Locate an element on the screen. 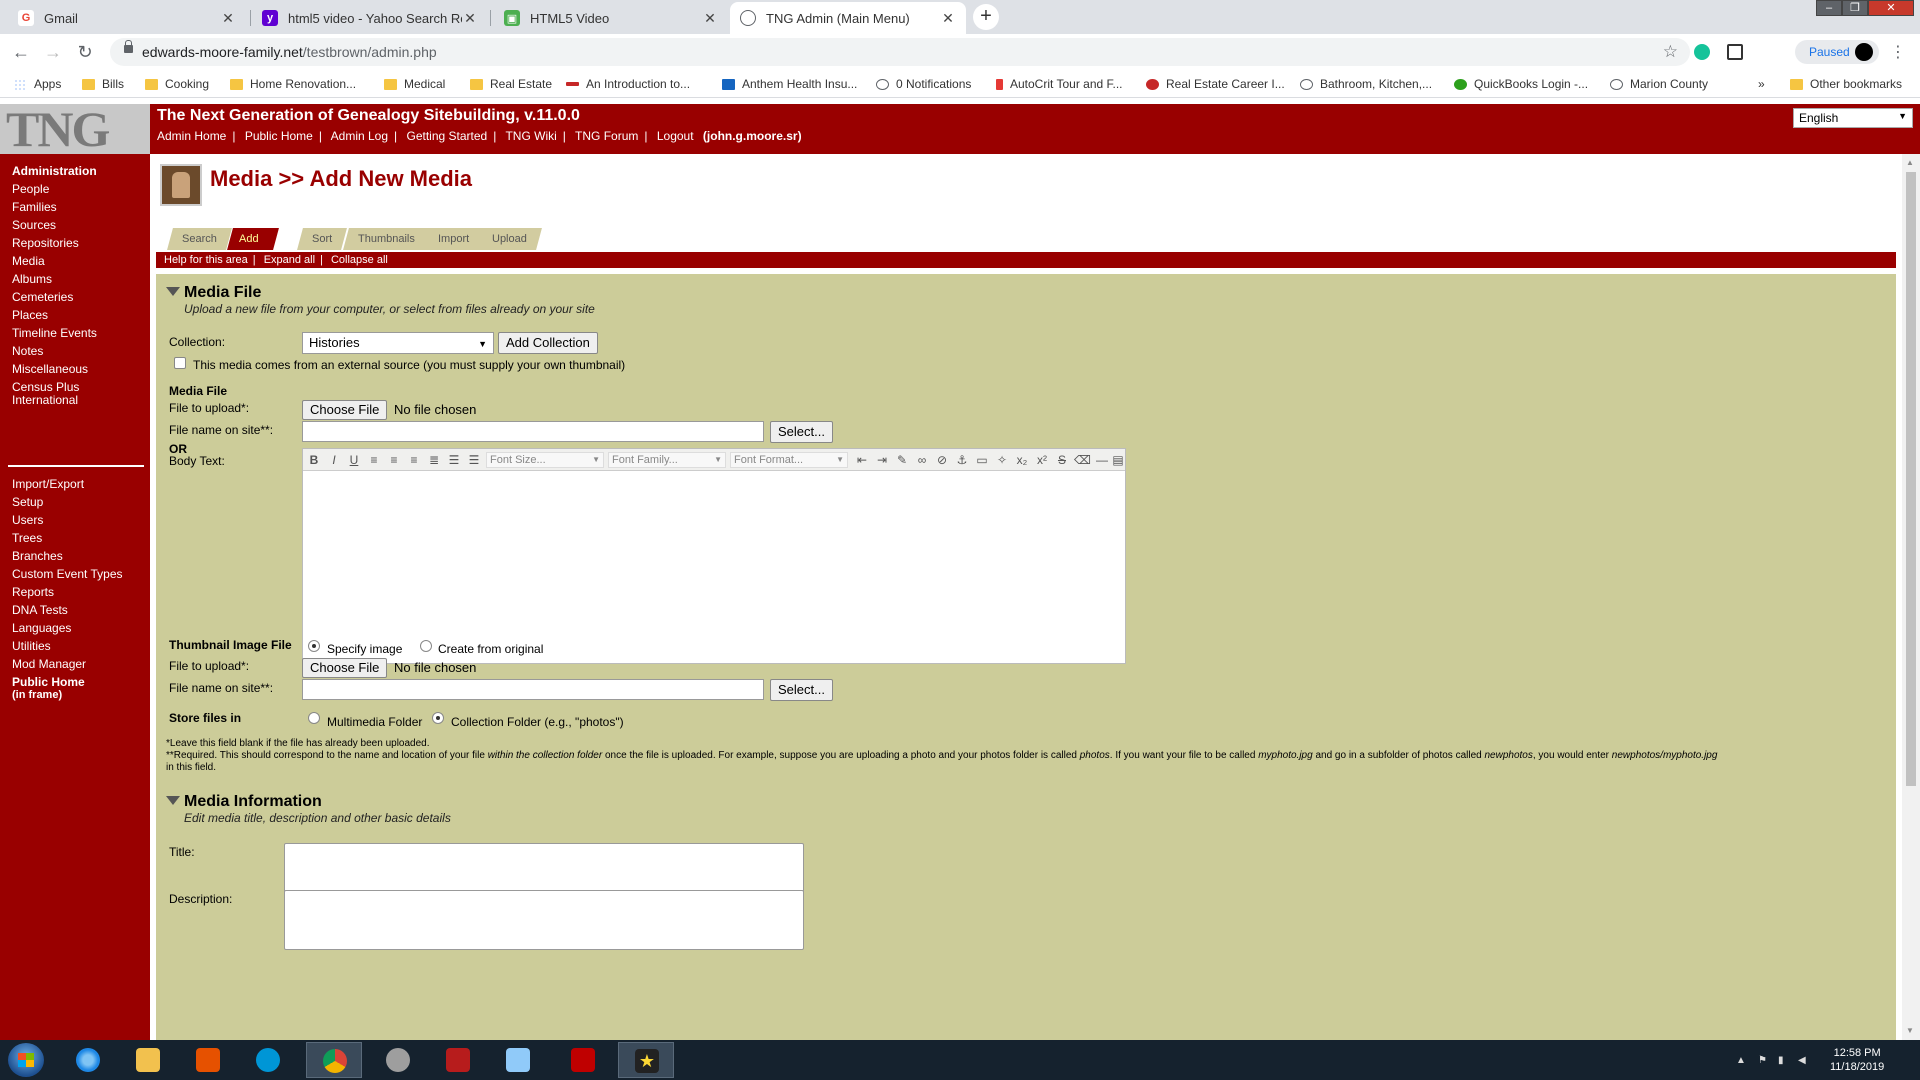  bookmark-marion-county: Marion County is located at coordinates (1659, 84).